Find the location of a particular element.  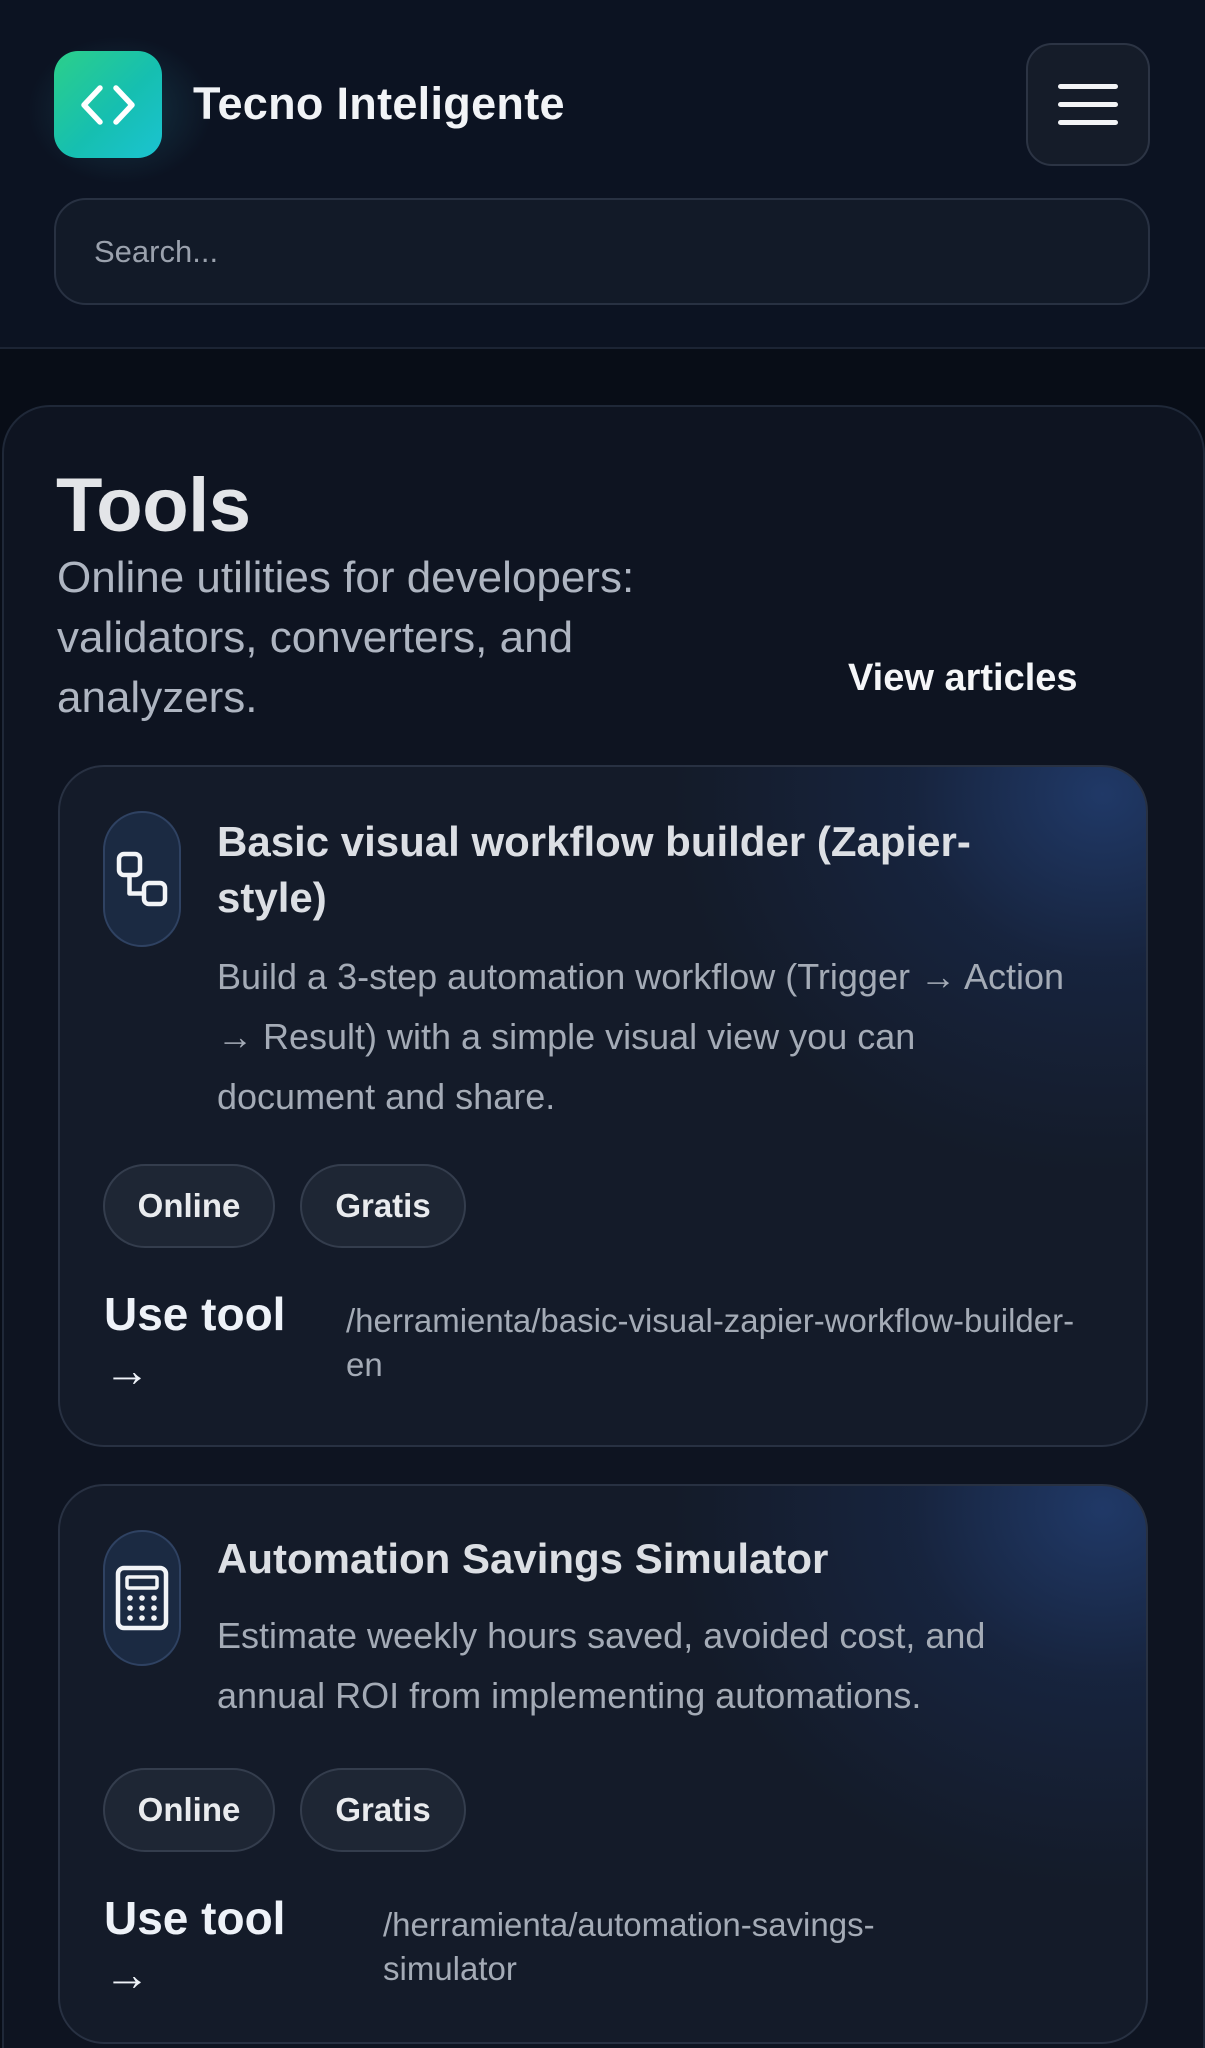

hamburger-menu-icon is located at coordinates (1088, 104).